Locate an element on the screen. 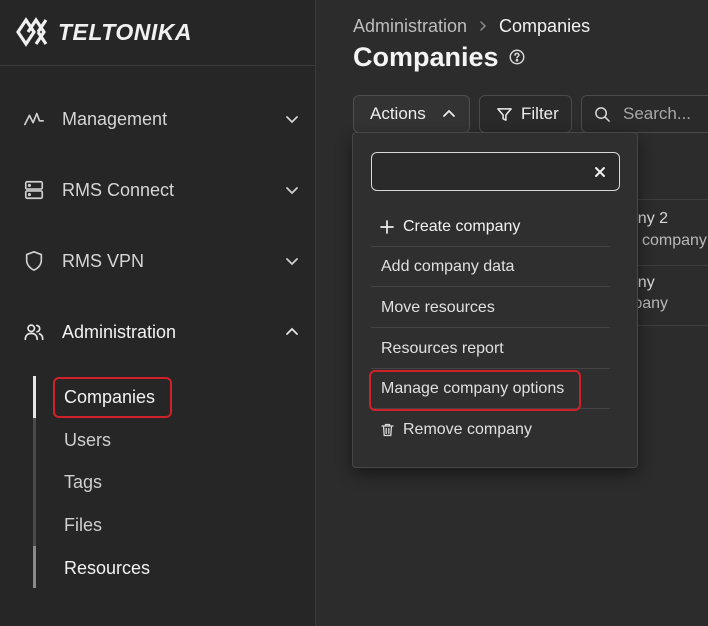  chevron-right-icon is located at coordinates (483, 26).